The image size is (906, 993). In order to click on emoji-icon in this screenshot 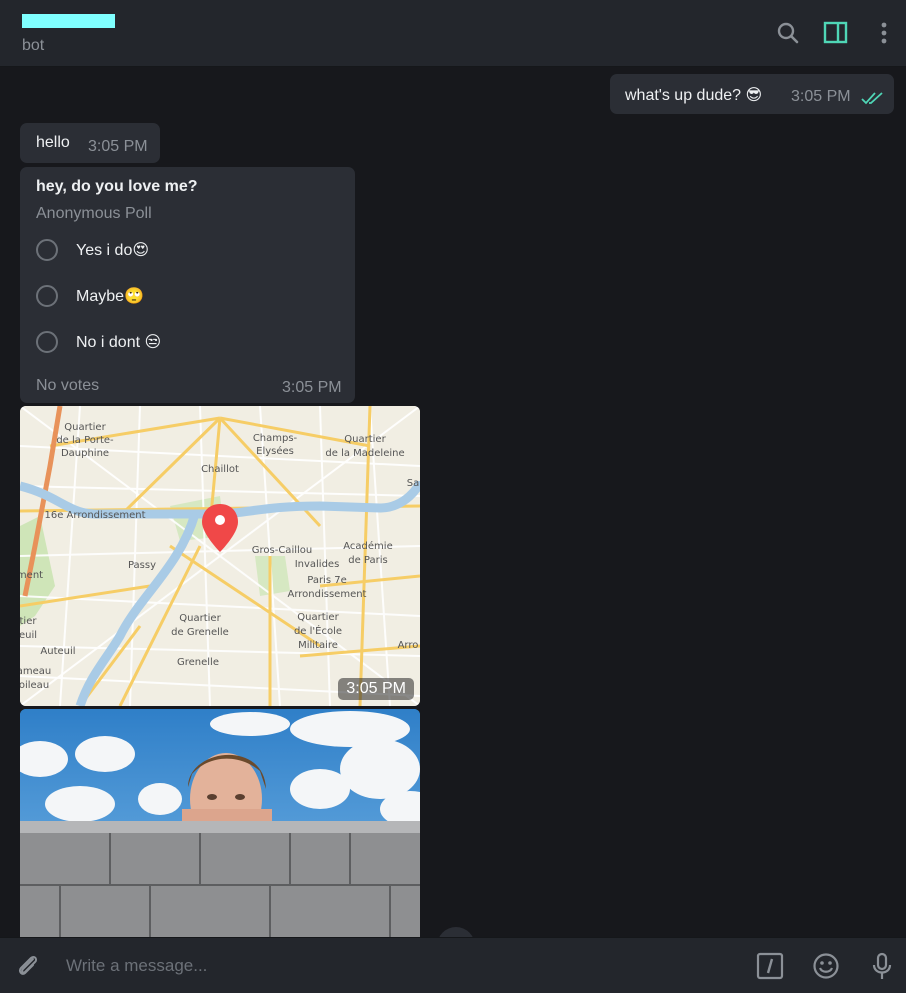, I will do `click(826, 966)`.